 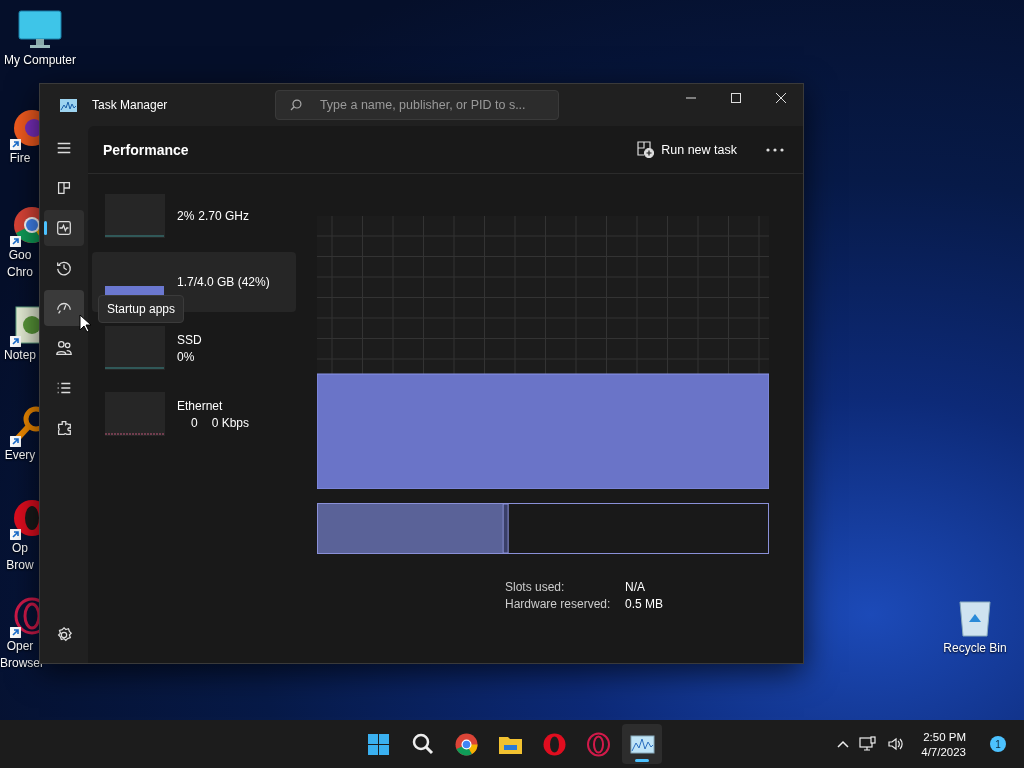 What do you see at coordinates (130, 105) in the screenshot?
I see `window-title: Task Manager` at bounding box center [130, 105].